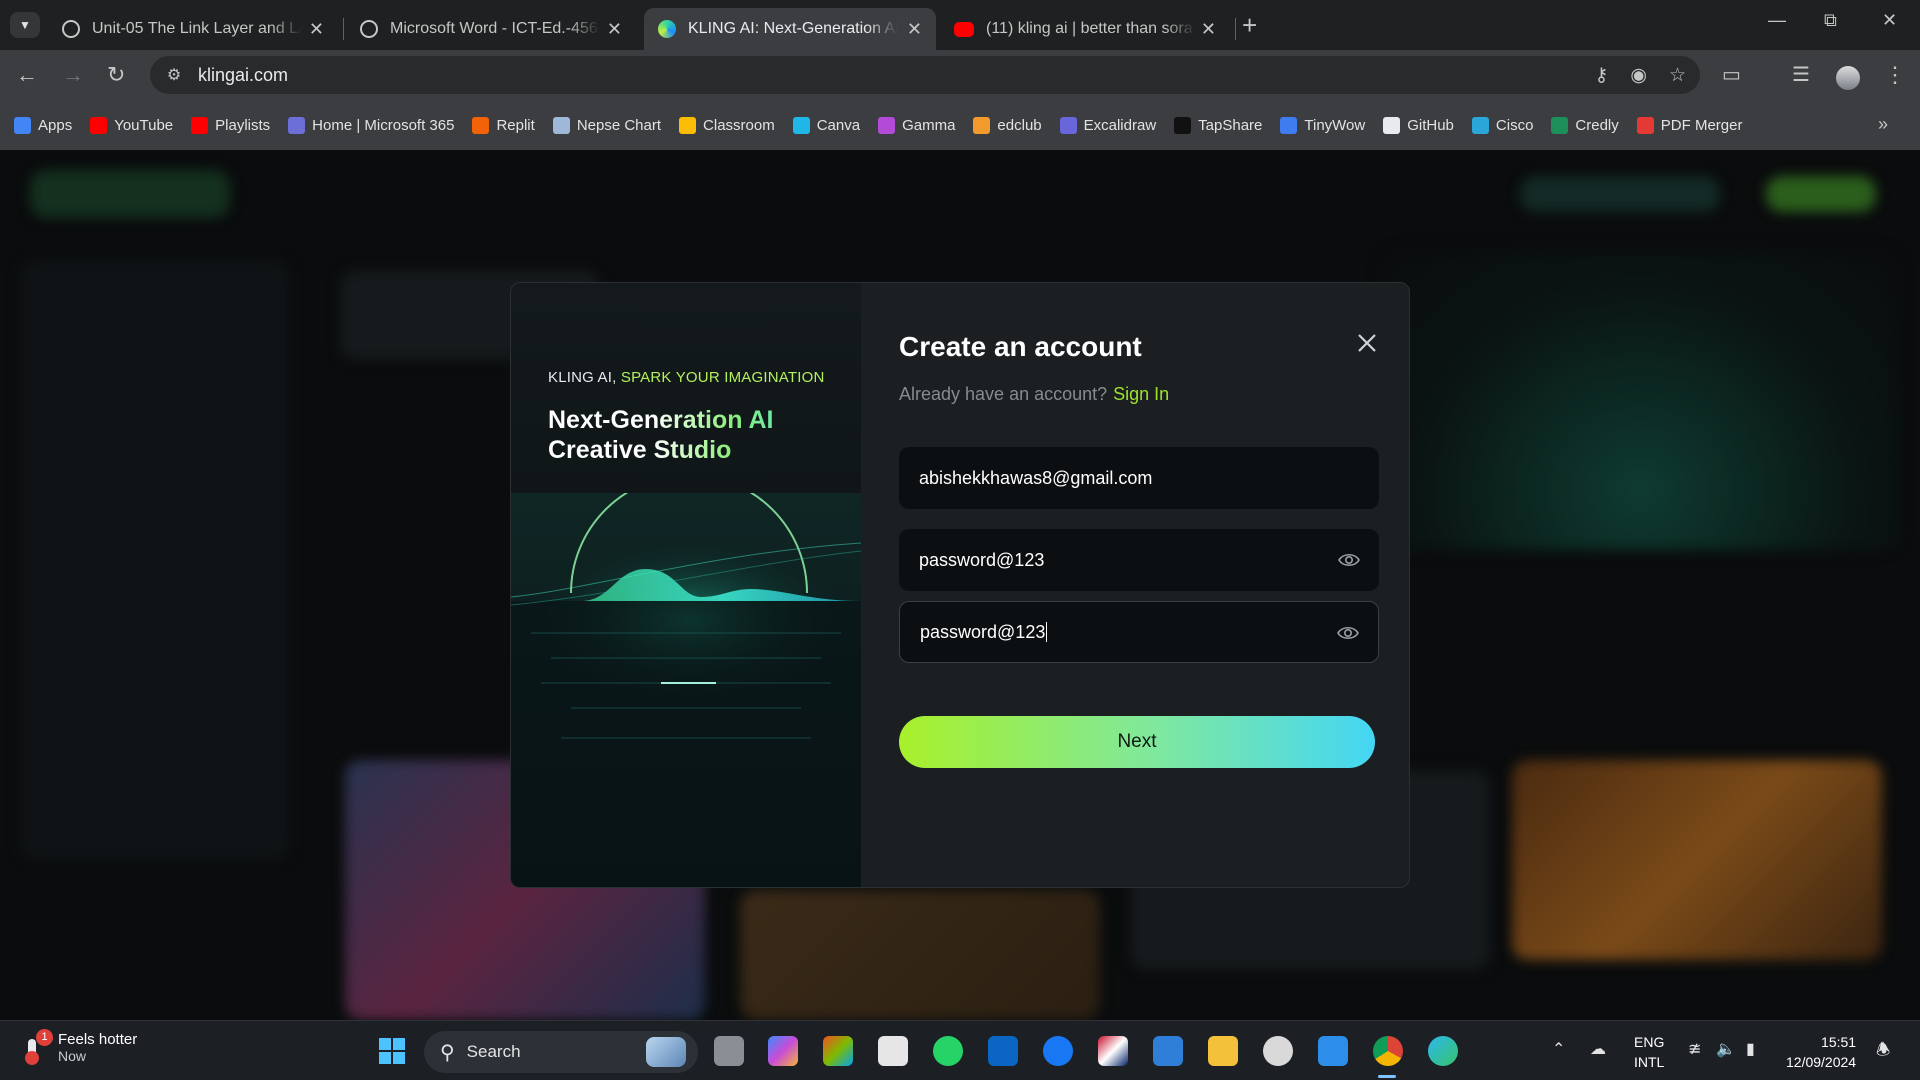 This screenshot has width=1920, height=1080. What do you see at coordinates (1322, 125) in the screenshot?
I see `bookmark-item: TinyWow` at bounding box center [1322, 125].